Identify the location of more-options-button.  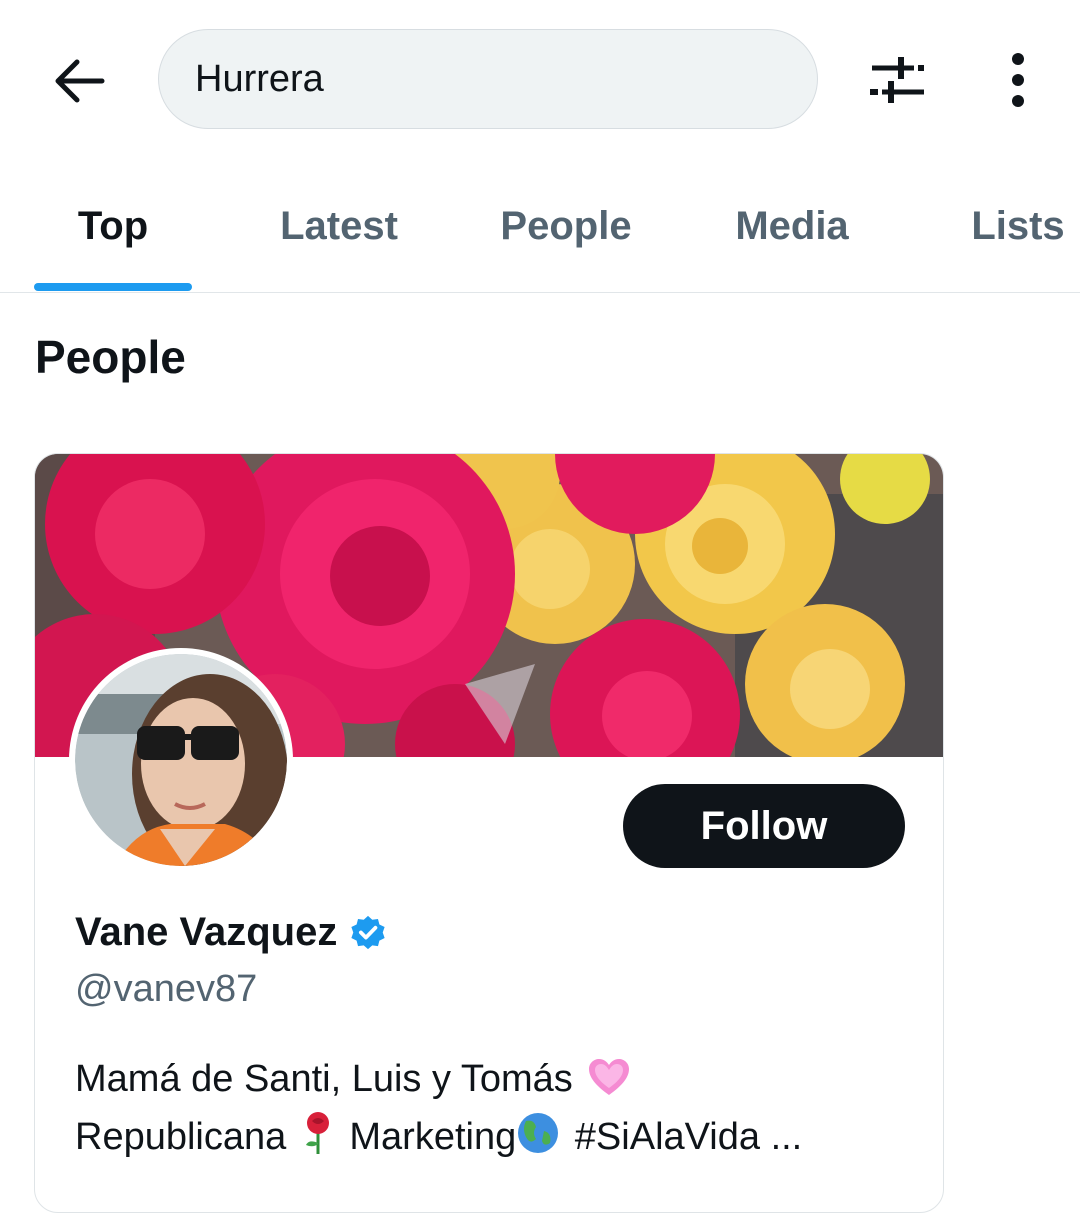
(1018, 80).